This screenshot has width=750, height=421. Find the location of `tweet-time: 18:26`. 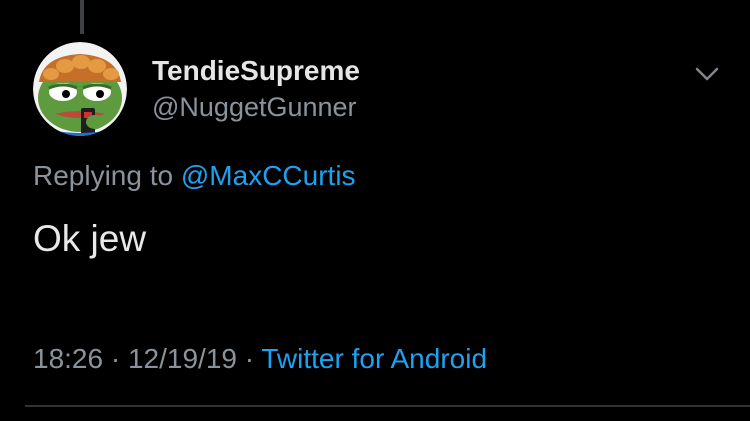

tweet-time: 18:26 is located at coordinates (68, 358).